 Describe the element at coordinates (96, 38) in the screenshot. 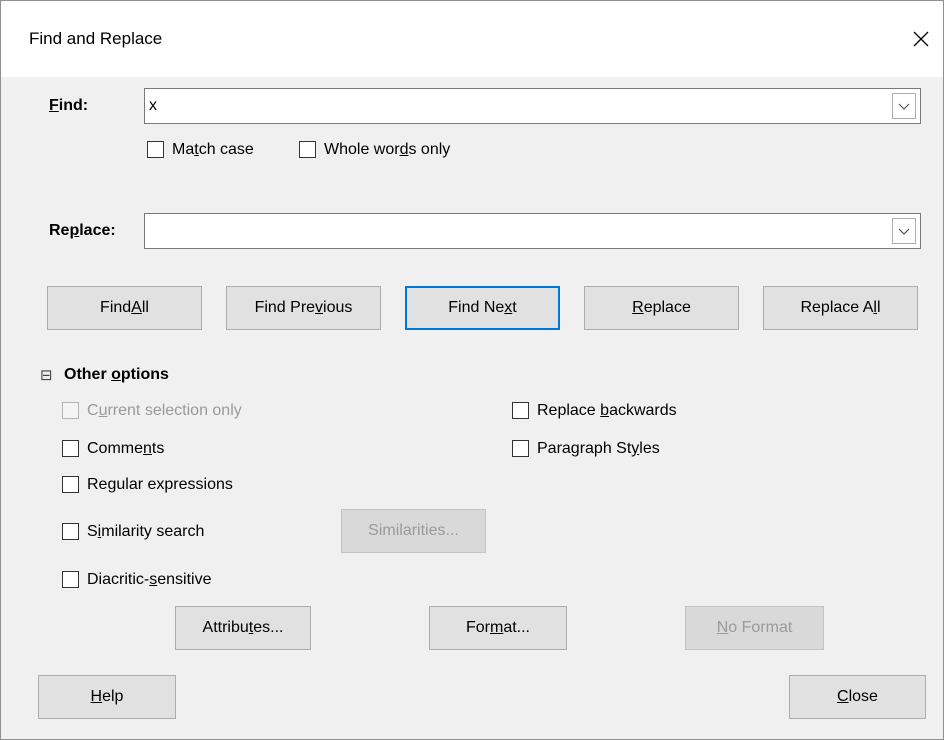

I see `dialog-title: Find and Replace` at that location.